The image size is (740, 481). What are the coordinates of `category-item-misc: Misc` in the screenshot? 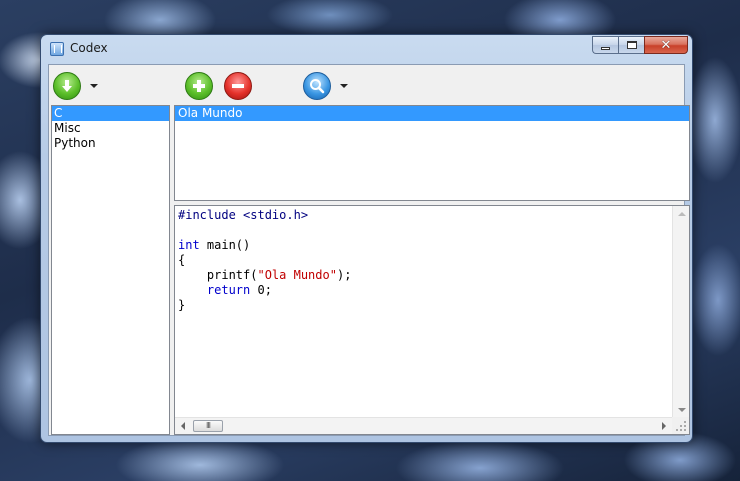 It's located at (110, 128).